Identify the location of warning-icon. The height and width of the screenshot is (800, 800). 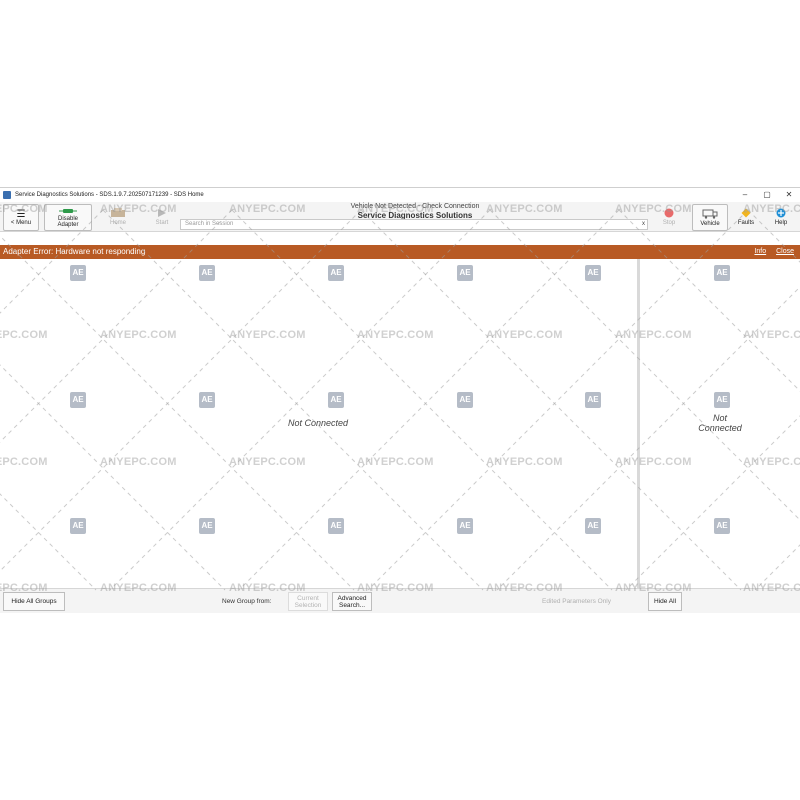
(746, 214).